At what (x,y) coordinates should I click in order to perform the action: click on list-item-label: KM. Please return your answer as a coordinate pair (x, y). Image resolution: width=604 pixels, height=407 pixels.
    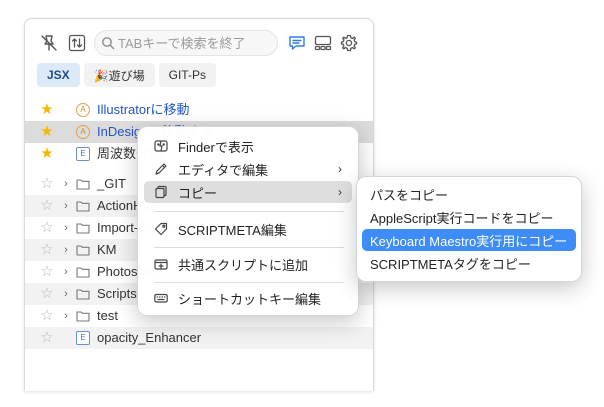
    Looking at the image, I should click on (107, 249).